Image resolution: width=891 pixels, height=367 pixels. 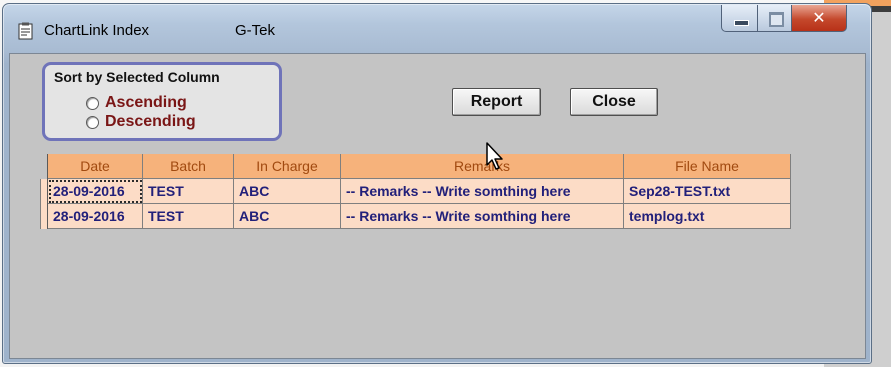 What do you see at coordinates (95, 166) in the screenshot?
I see `column-header-date: Date` at bounding box center [95, 166].